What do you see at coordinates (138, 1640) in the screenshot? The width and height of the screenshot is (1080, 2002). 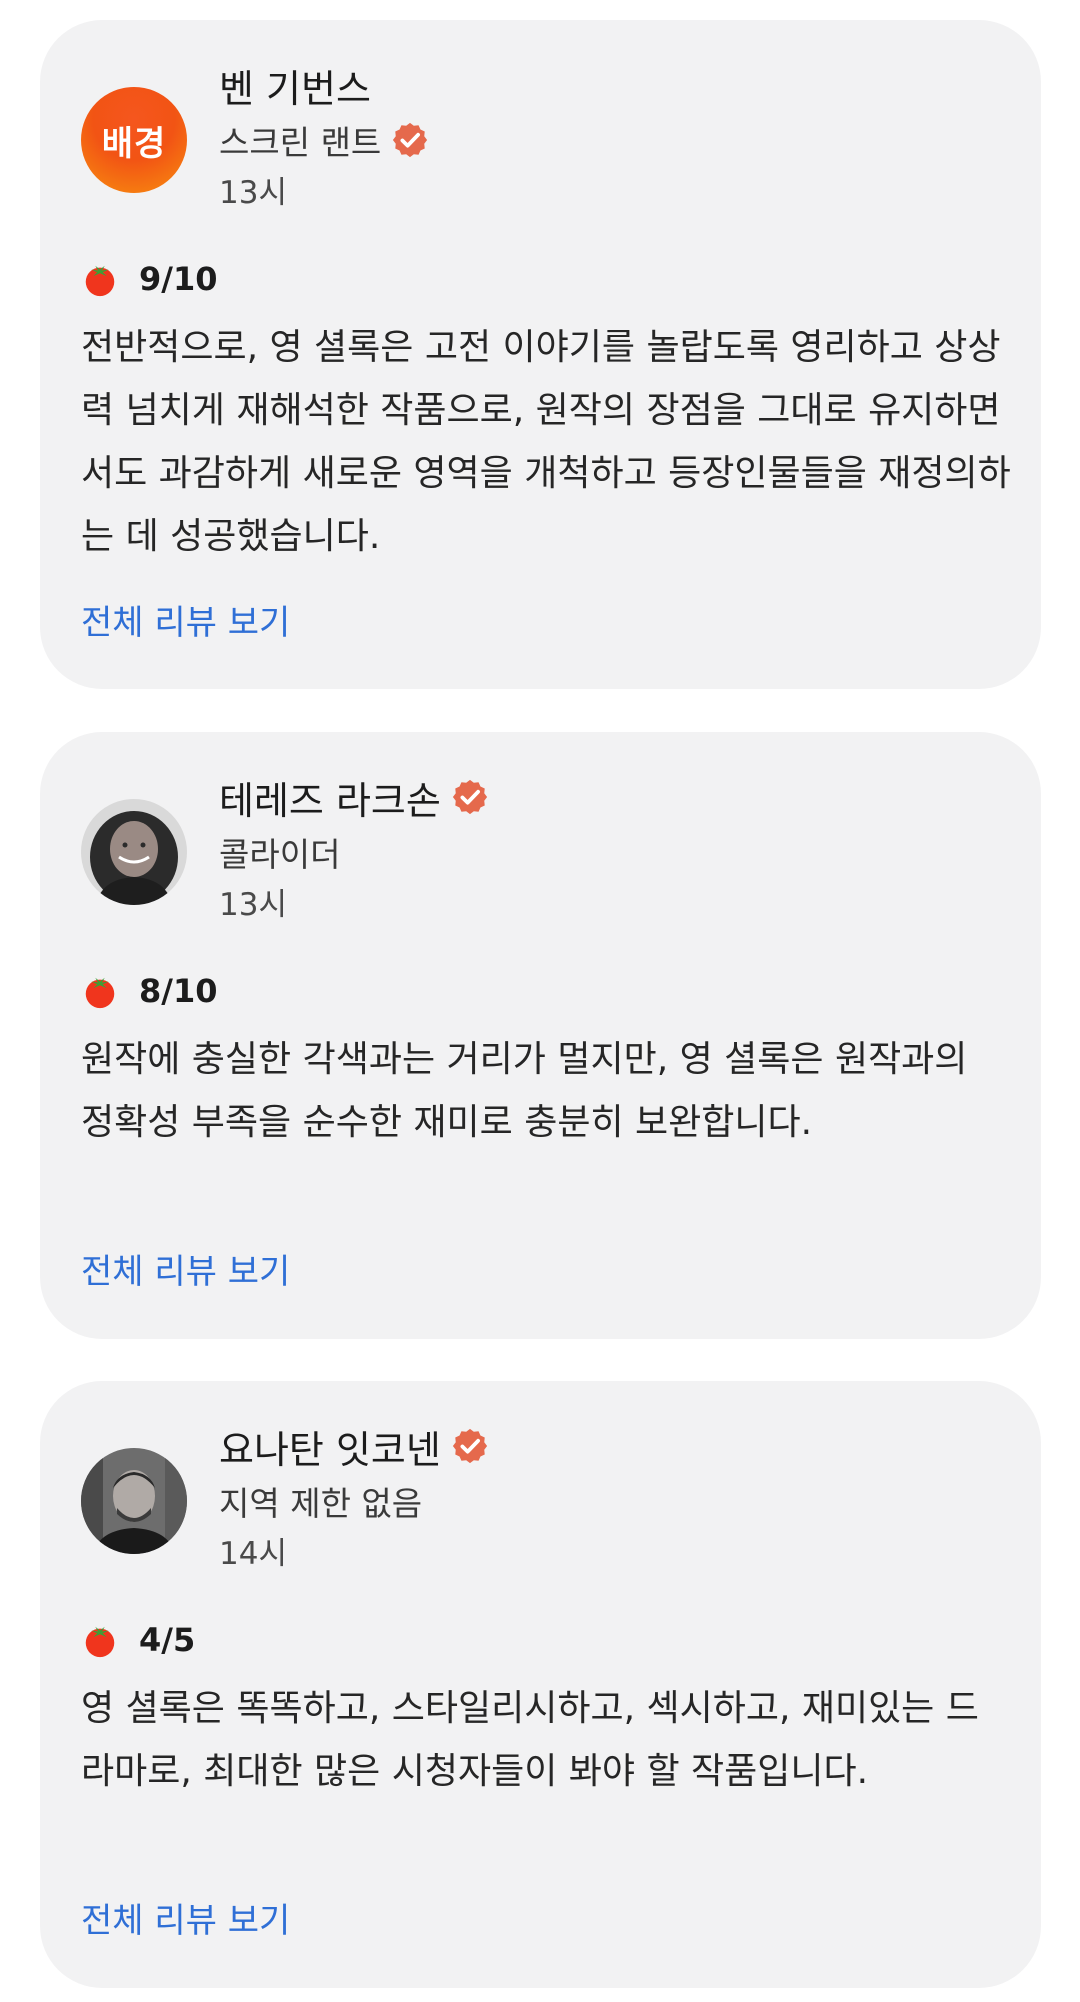 I see `rating-row: 4/5` at bounding box center [138, 1640].